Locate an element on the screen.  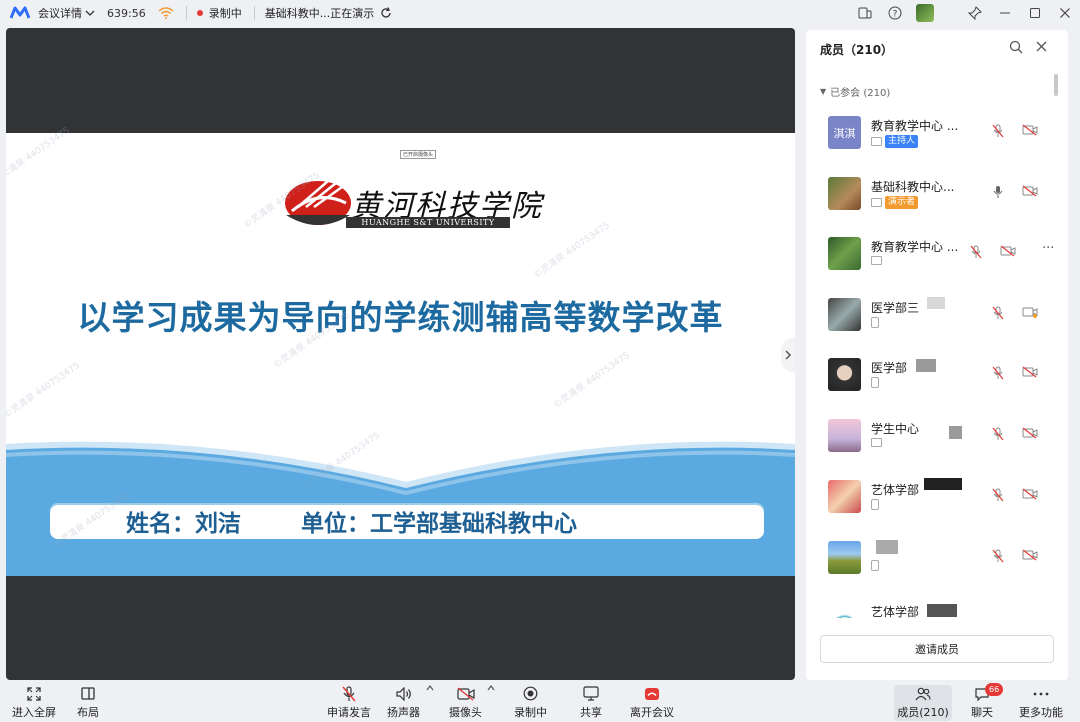
recording-indicator: 录制中 is located at coordinates (219, 13).